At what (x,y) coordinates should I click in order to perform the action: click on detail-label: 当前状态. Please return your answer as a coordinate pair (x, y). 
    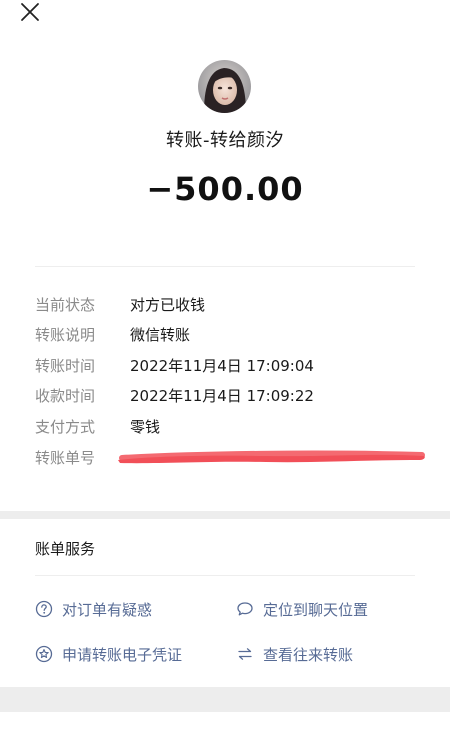
    Looking at the image, I should click on (65, 305).